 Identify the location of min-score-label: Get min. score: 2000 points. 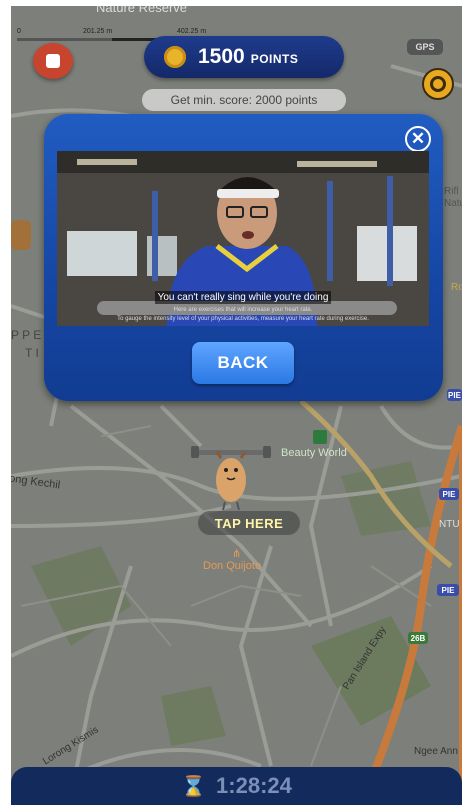
(244, 100).